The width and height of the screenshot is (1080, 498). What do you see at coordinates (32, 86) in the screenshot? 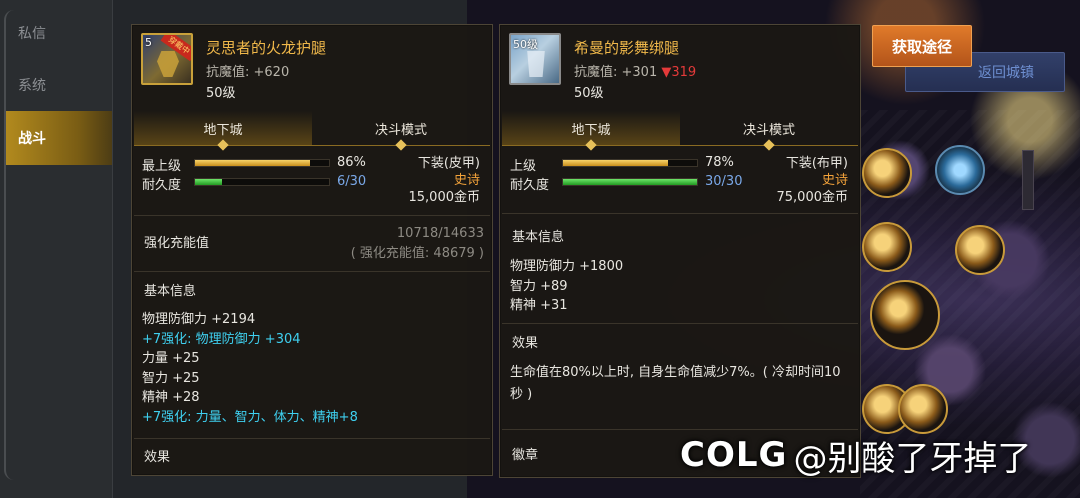
I see `chat-tab-label: 系统` at bounding box center [32, 86].